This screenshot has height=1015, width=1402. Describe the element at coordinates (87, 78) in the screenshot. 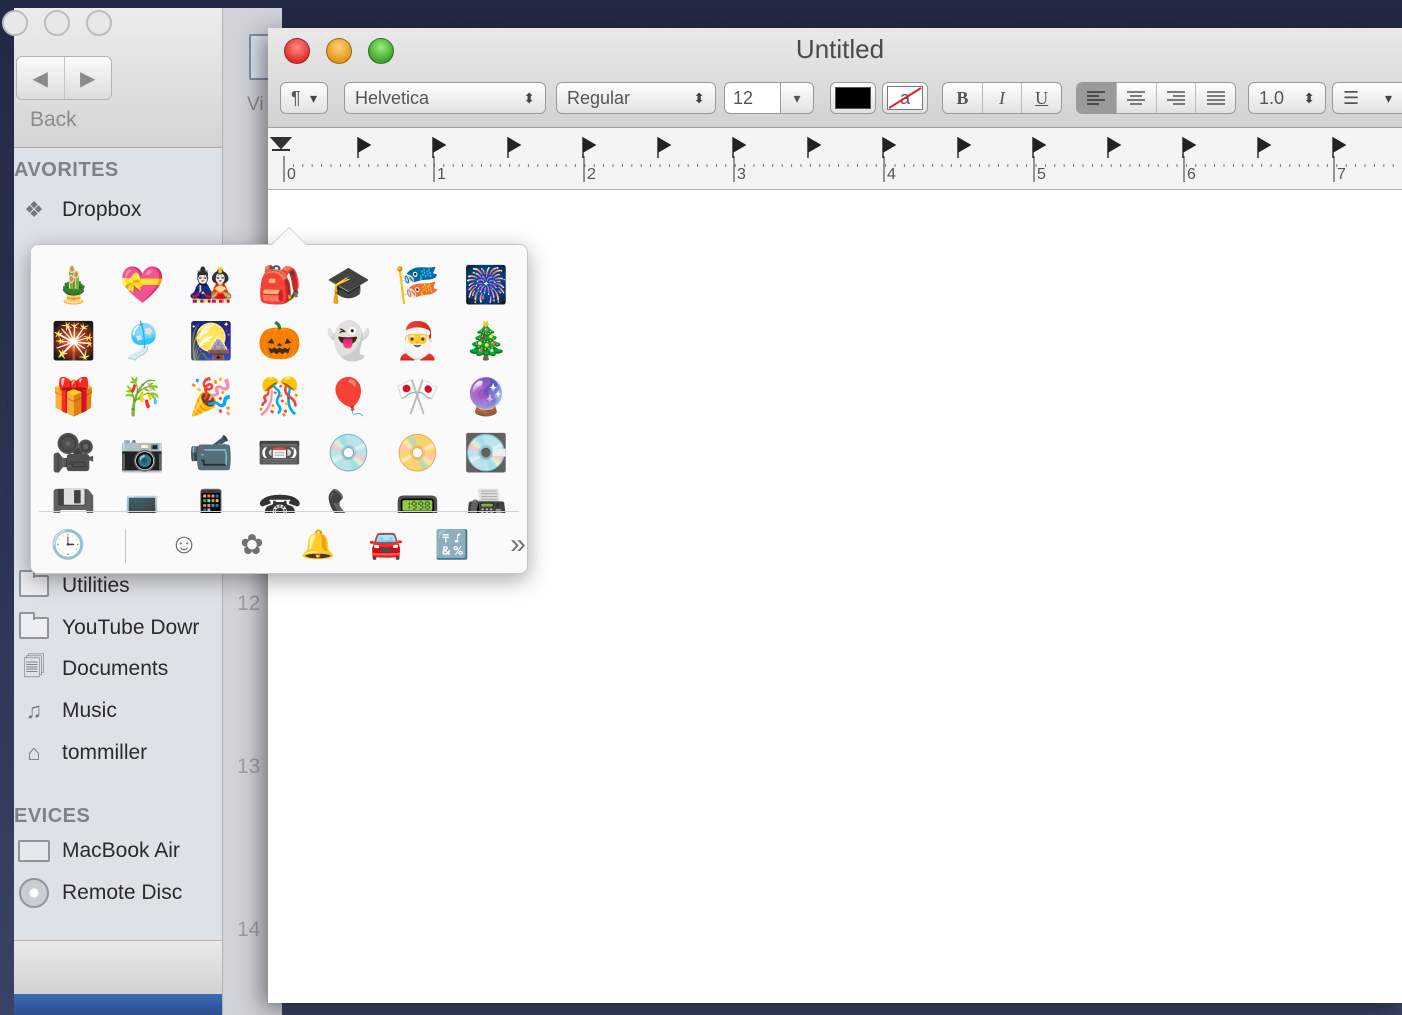

I see `forward-button: ▶` at that location.